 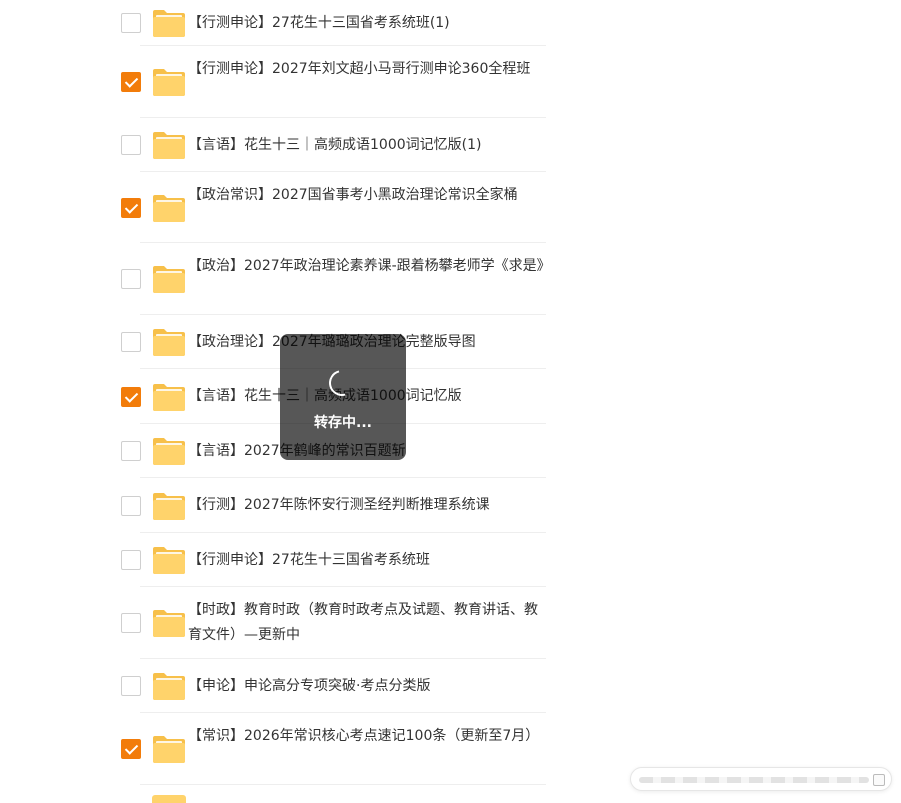 I want to click on item-title: 【行测申论】27花生十三国省考系统班, so click(x=366, y=560).